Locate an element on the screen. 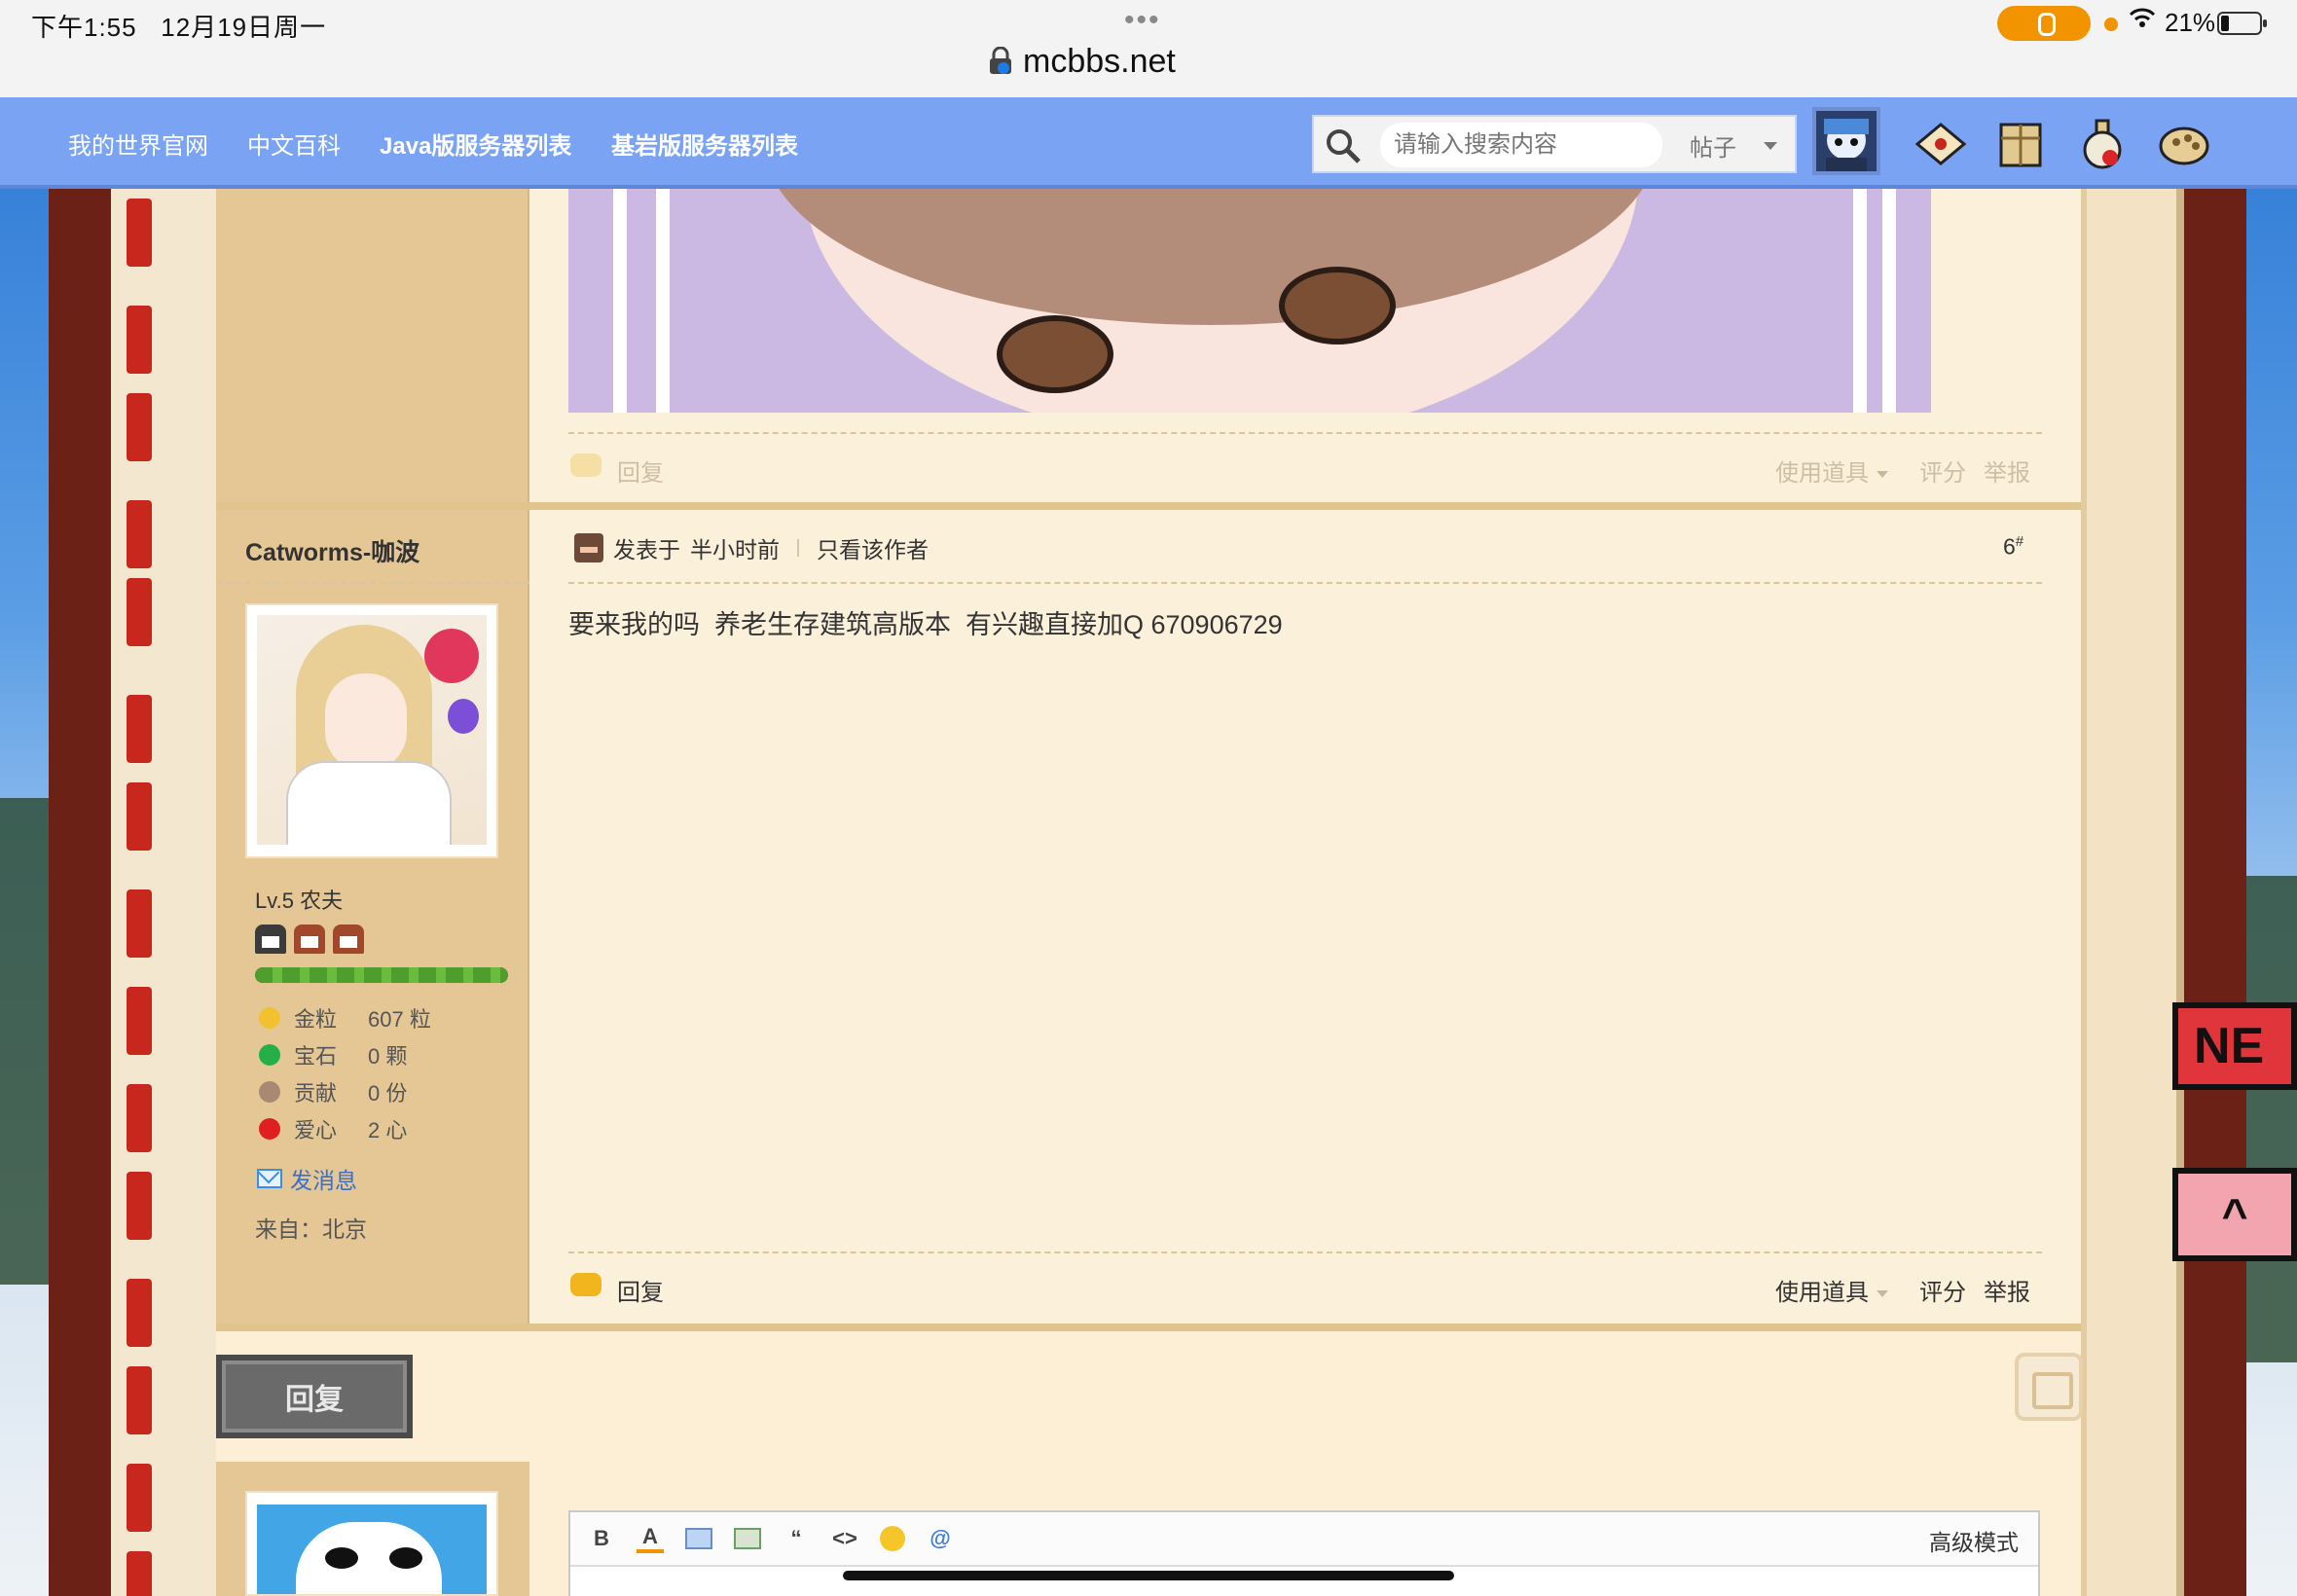 The height and width of the screenshot is (1596, 2297). search-icon is located at coordinates (1343, 146).